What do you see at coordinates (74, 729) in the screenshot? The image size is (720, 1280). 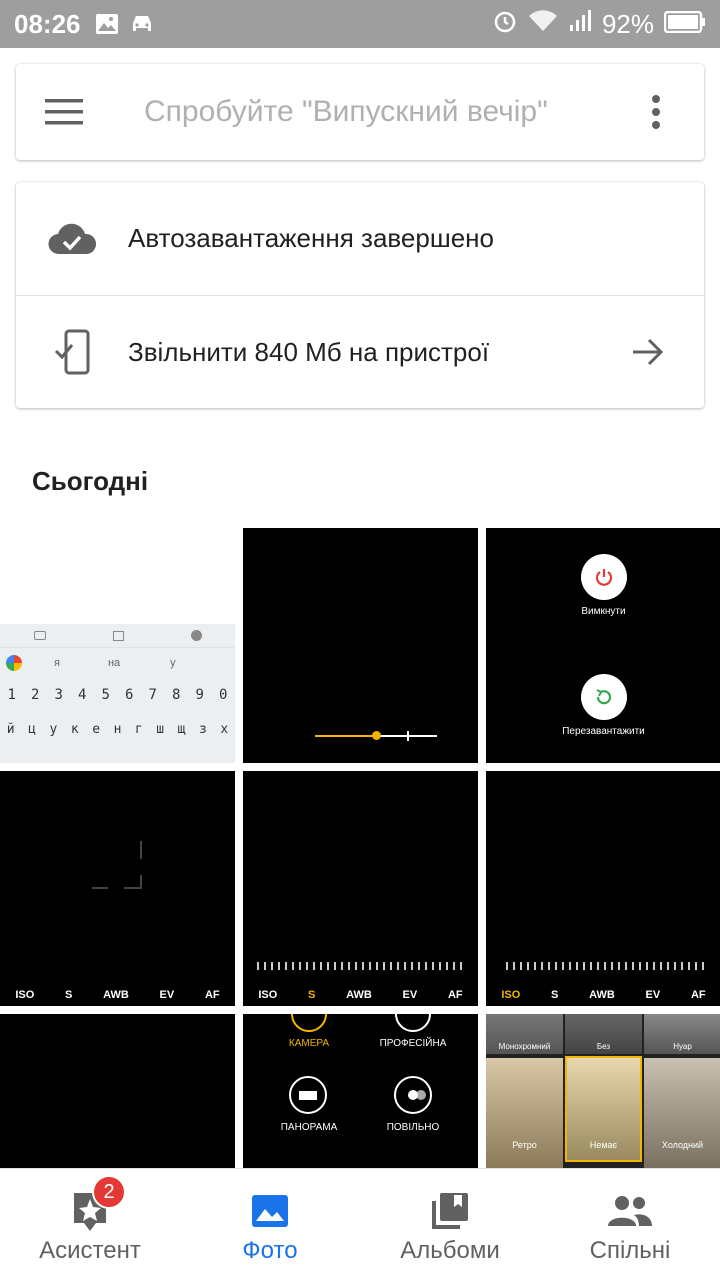 I see `key: к` at bounding box center [74, 729].